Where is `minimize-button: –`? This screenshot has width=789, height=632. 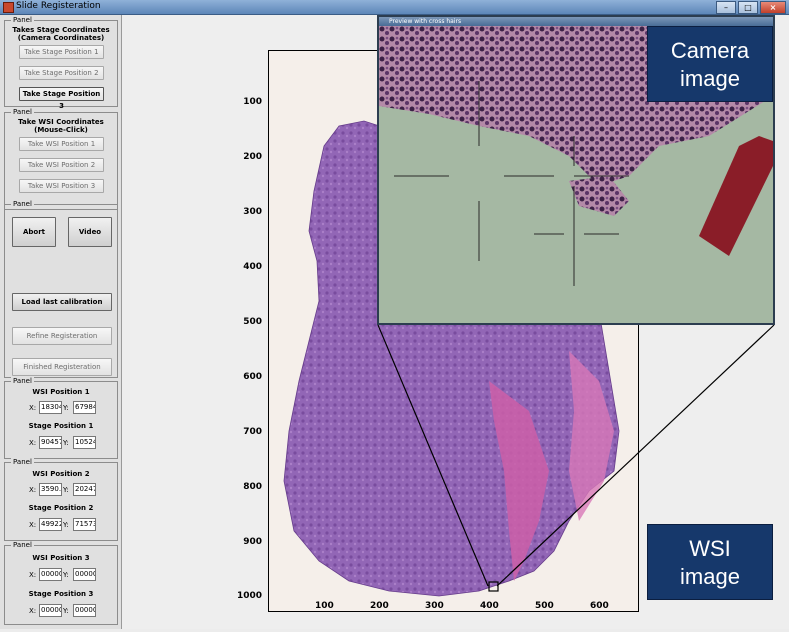 minimize-button: – is located at coordinates (726, 7).